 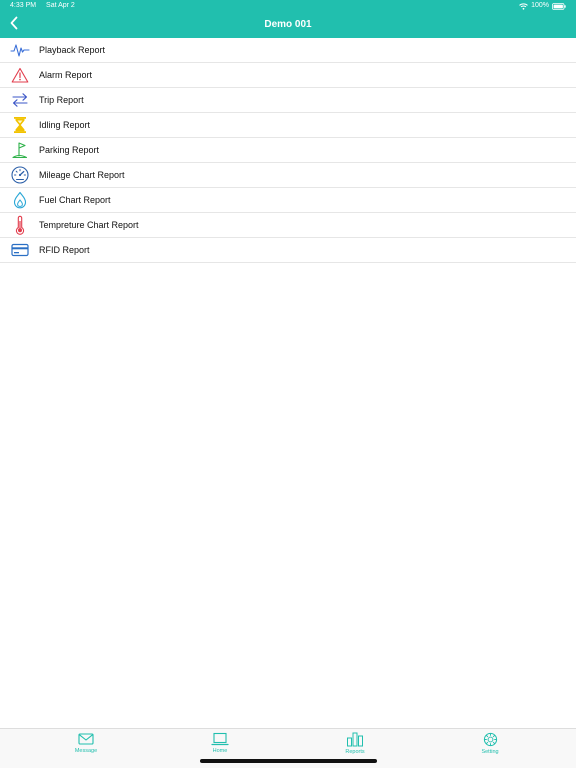 What do you see at coordinates (559, 6) in the screenshot?
I see `battery-icon` at bounding box center [559, 6].